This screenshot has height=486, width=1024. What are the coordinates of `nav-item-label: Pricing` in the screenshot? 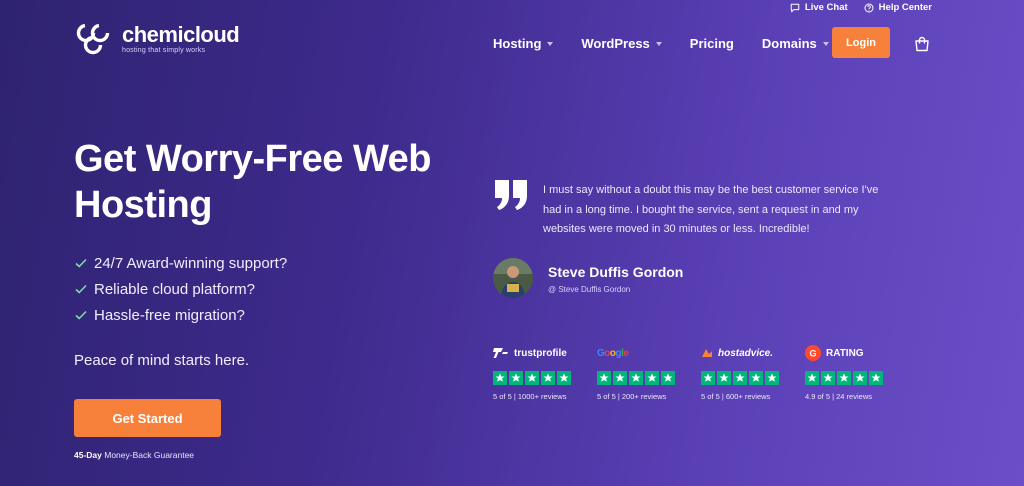 It's located at (711, 43).